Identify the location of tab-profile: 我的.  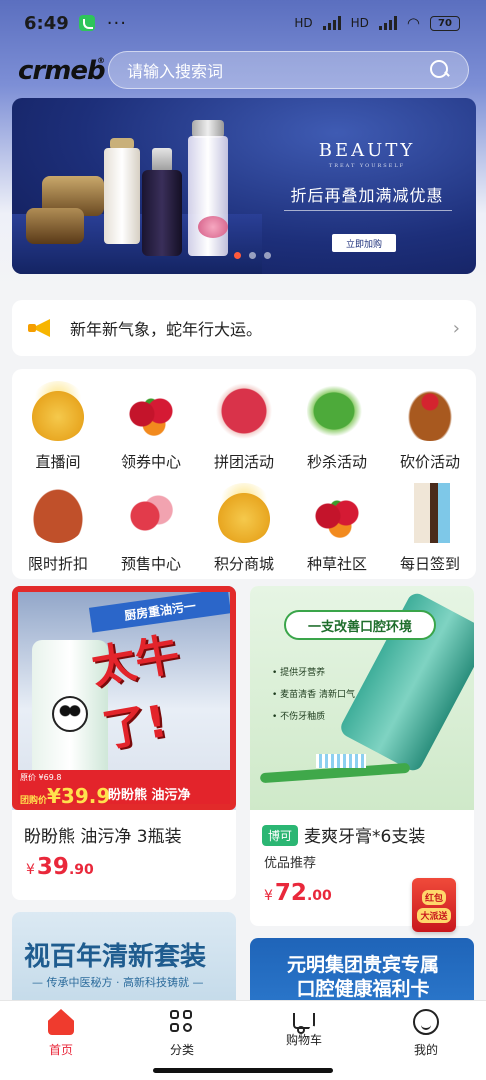
(426, 1033).